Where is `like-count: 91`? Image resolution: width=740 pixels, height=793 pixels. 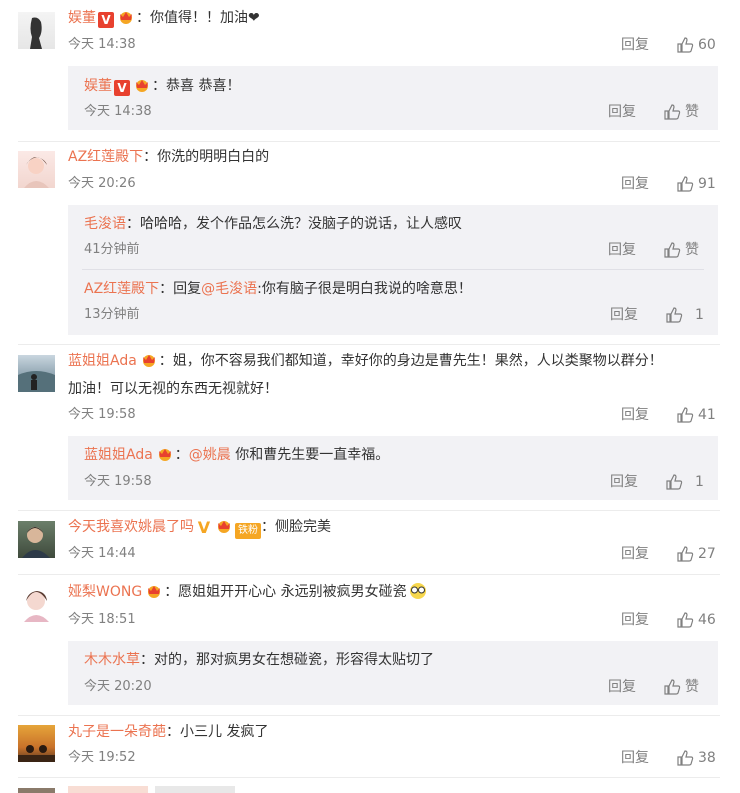
like-count: 91 is located at coordinates (707, 184).